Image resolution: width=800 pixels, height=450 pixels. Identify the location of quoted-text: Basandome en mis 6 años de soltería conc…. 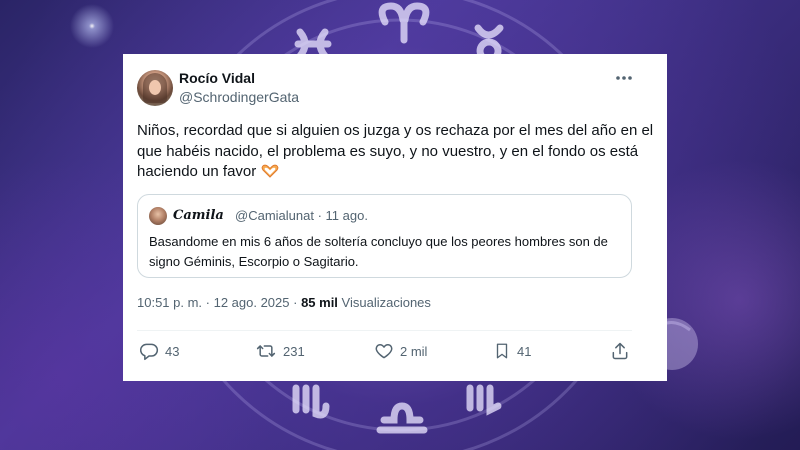
(378, 251).